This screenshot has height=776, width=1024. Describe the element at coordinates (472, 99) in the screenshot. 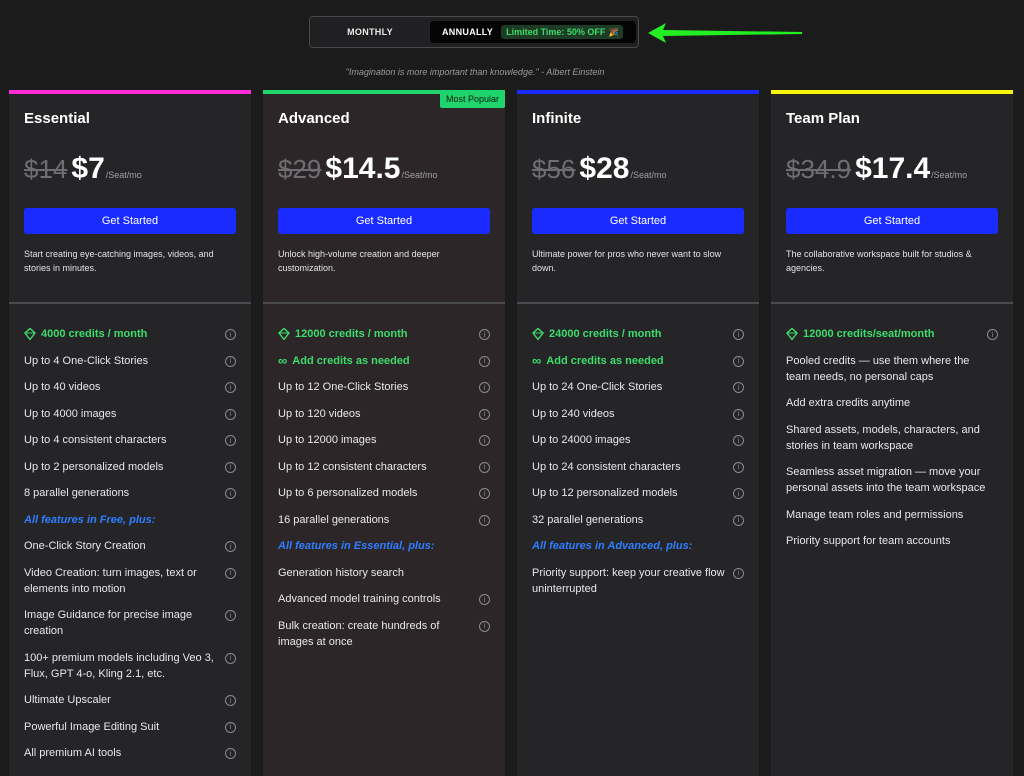

I see `most-popular-badge: Most Popular` at that location.